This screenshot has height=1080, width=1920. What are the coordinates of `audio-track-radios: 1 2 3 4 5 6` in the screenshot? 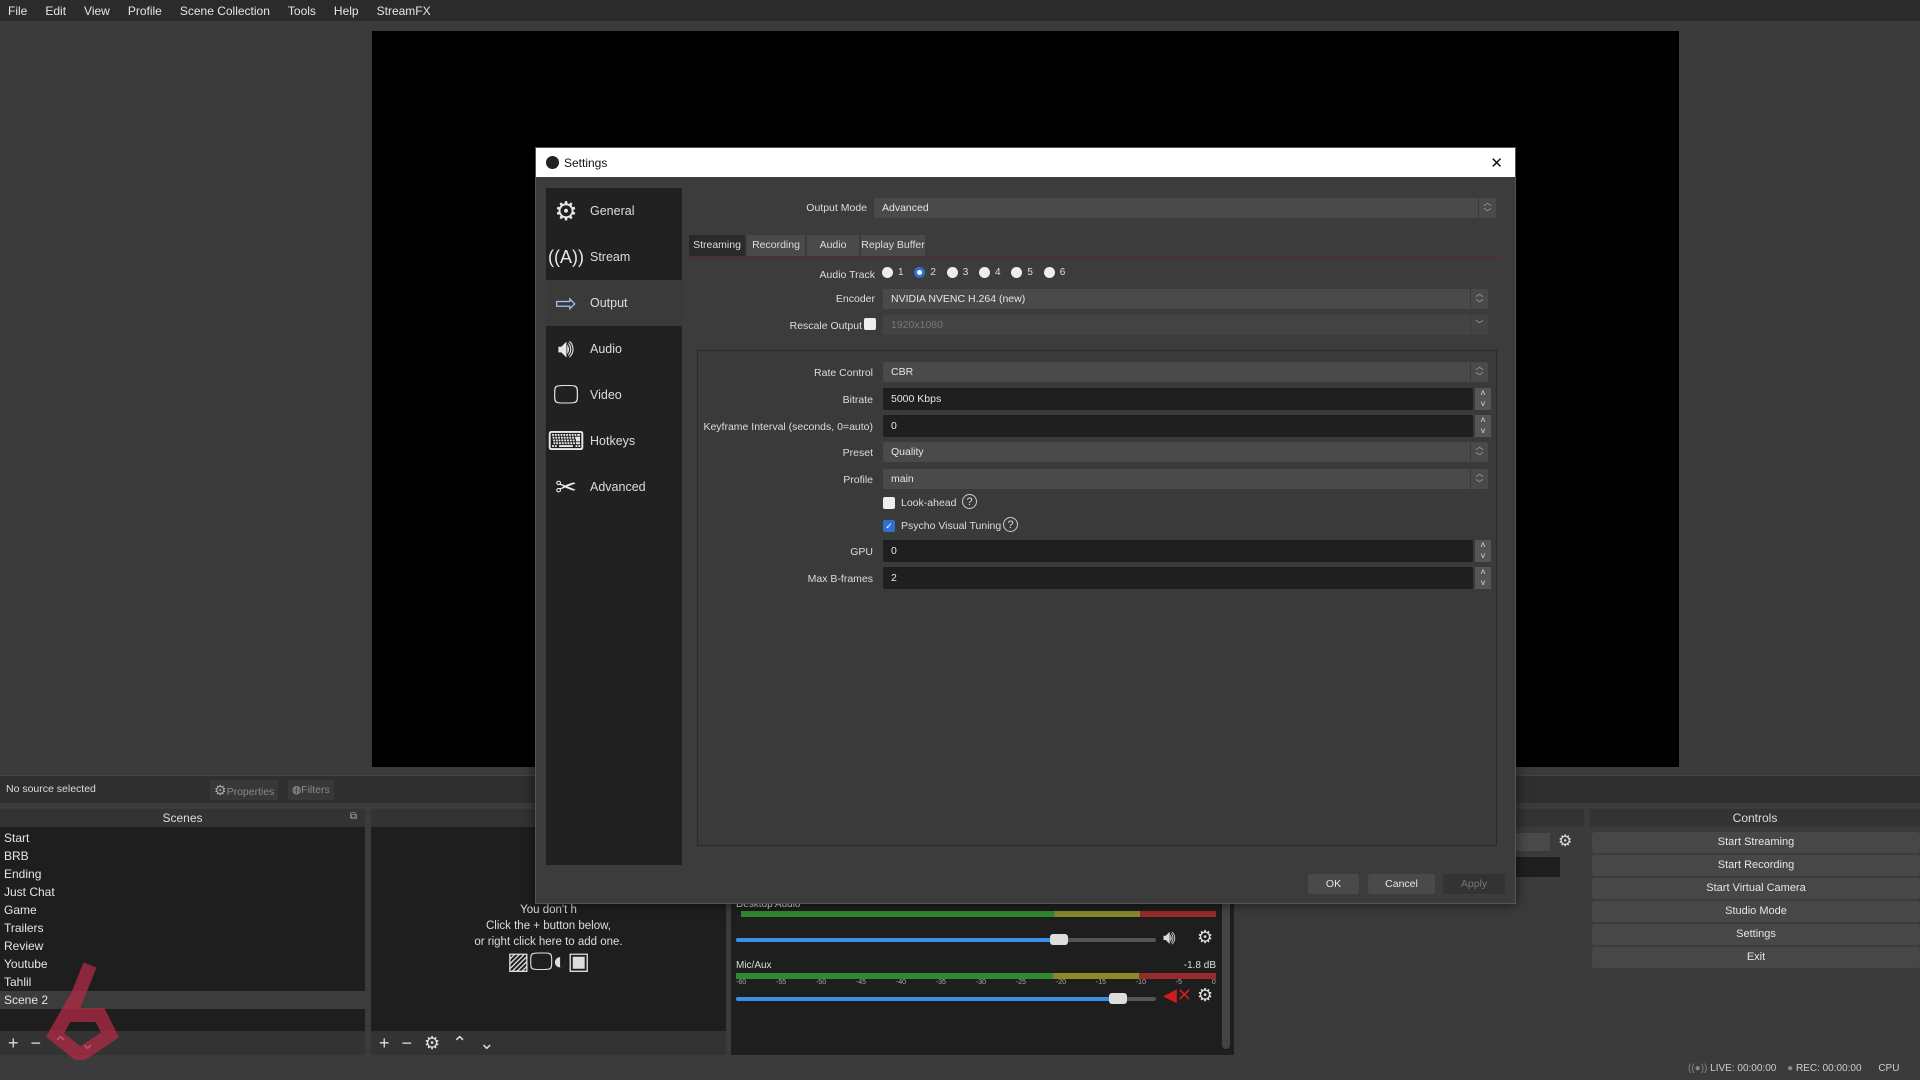 It's located at (969, 272).